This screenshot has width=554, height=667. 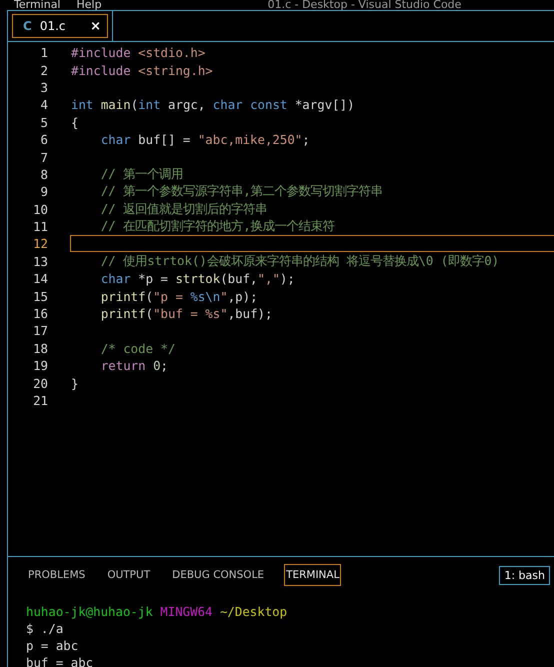 What do you see at coordinates (44, 87) in the screenshot?
I see `line-number: 3` at bounding box center [44, 87].